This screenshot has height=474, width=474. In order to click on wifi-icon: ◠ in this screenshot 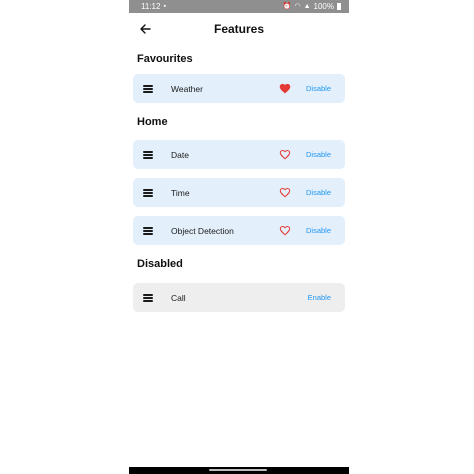, I will do `click(297, 6)`.